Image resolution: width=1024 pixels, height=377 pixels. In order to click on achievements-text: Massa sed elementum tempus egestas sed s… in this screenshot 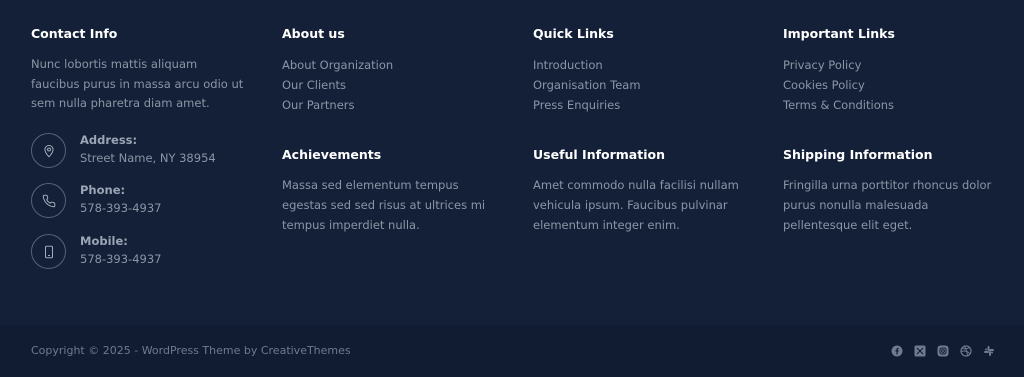, I will do `click(384, 205)`.